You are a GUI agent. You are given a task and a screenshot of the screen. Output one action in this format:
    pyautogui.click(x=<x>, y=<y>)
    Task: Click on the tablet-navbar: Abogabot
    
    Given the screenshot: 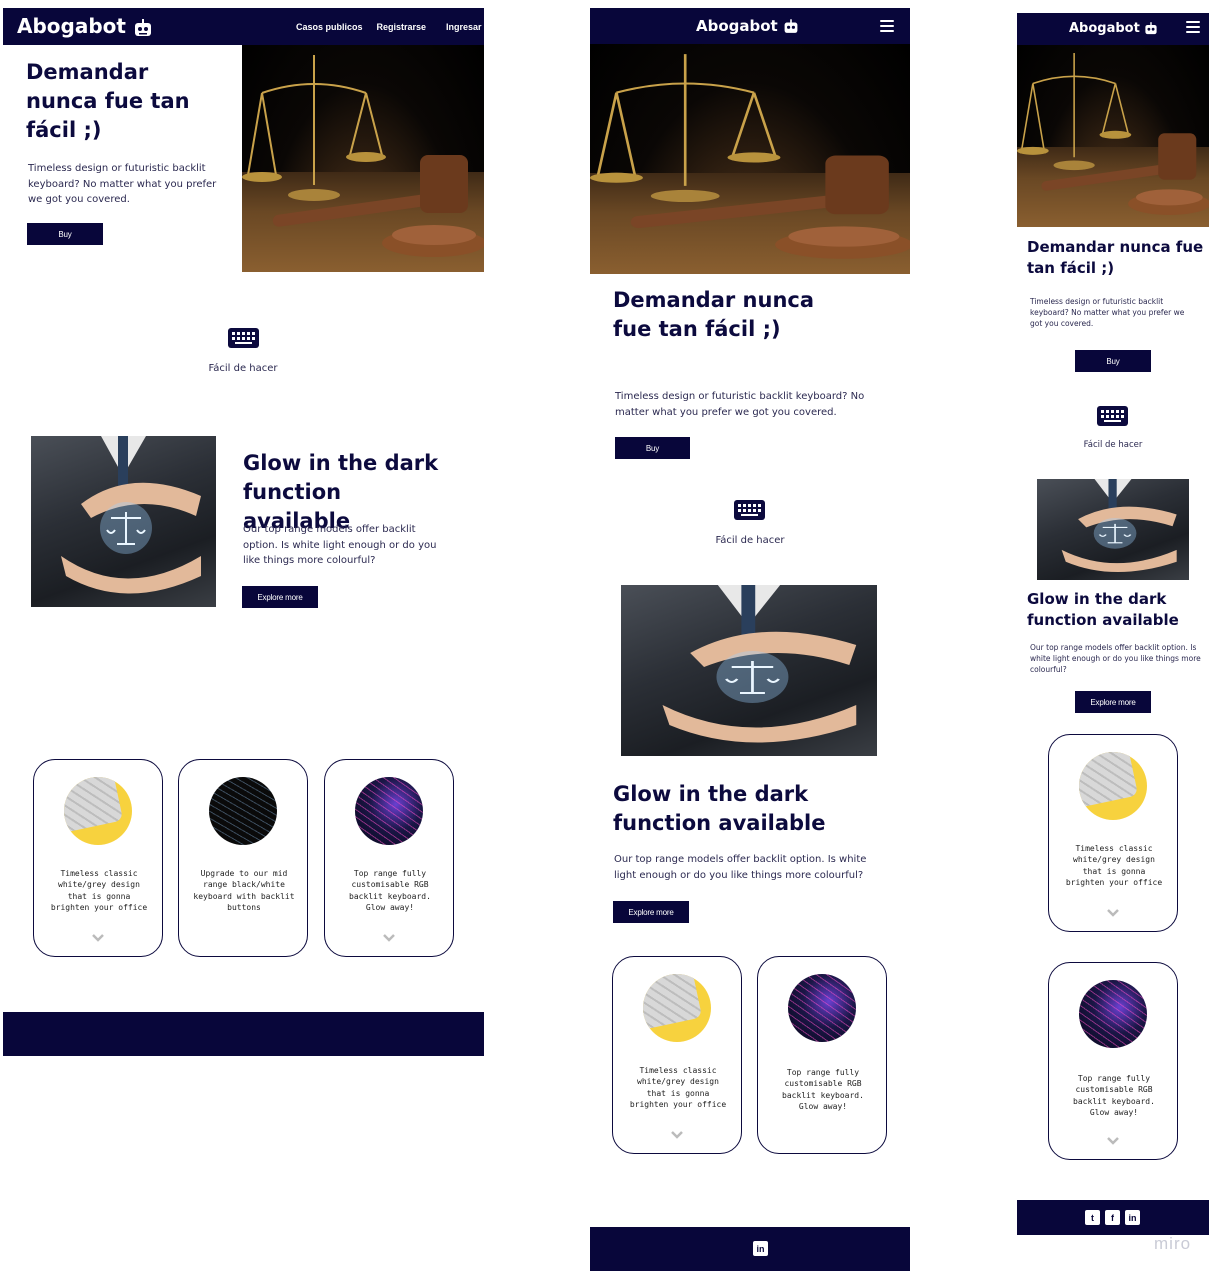 What is the action you would take?
    pyautogui.click(x=750, y=26)
    